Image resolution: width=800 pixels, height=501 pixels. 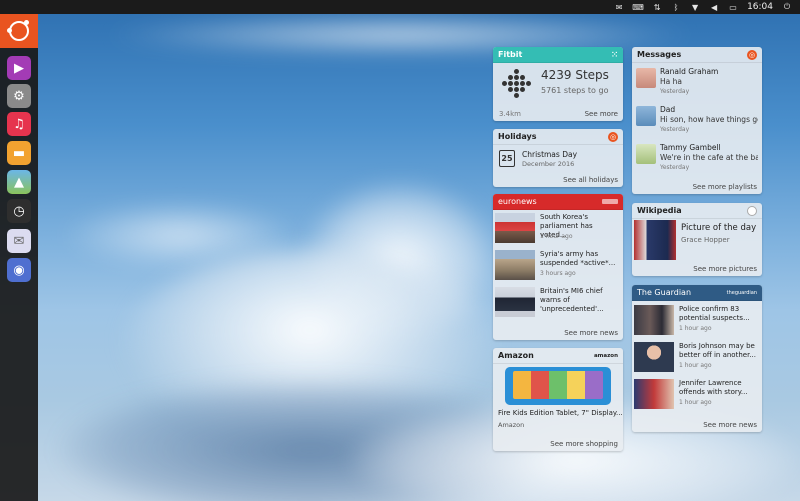 What do you see at coordinates (19, 124) in the screenshot?
I see `music-icon: ♫` at bounding box center [19, 124].